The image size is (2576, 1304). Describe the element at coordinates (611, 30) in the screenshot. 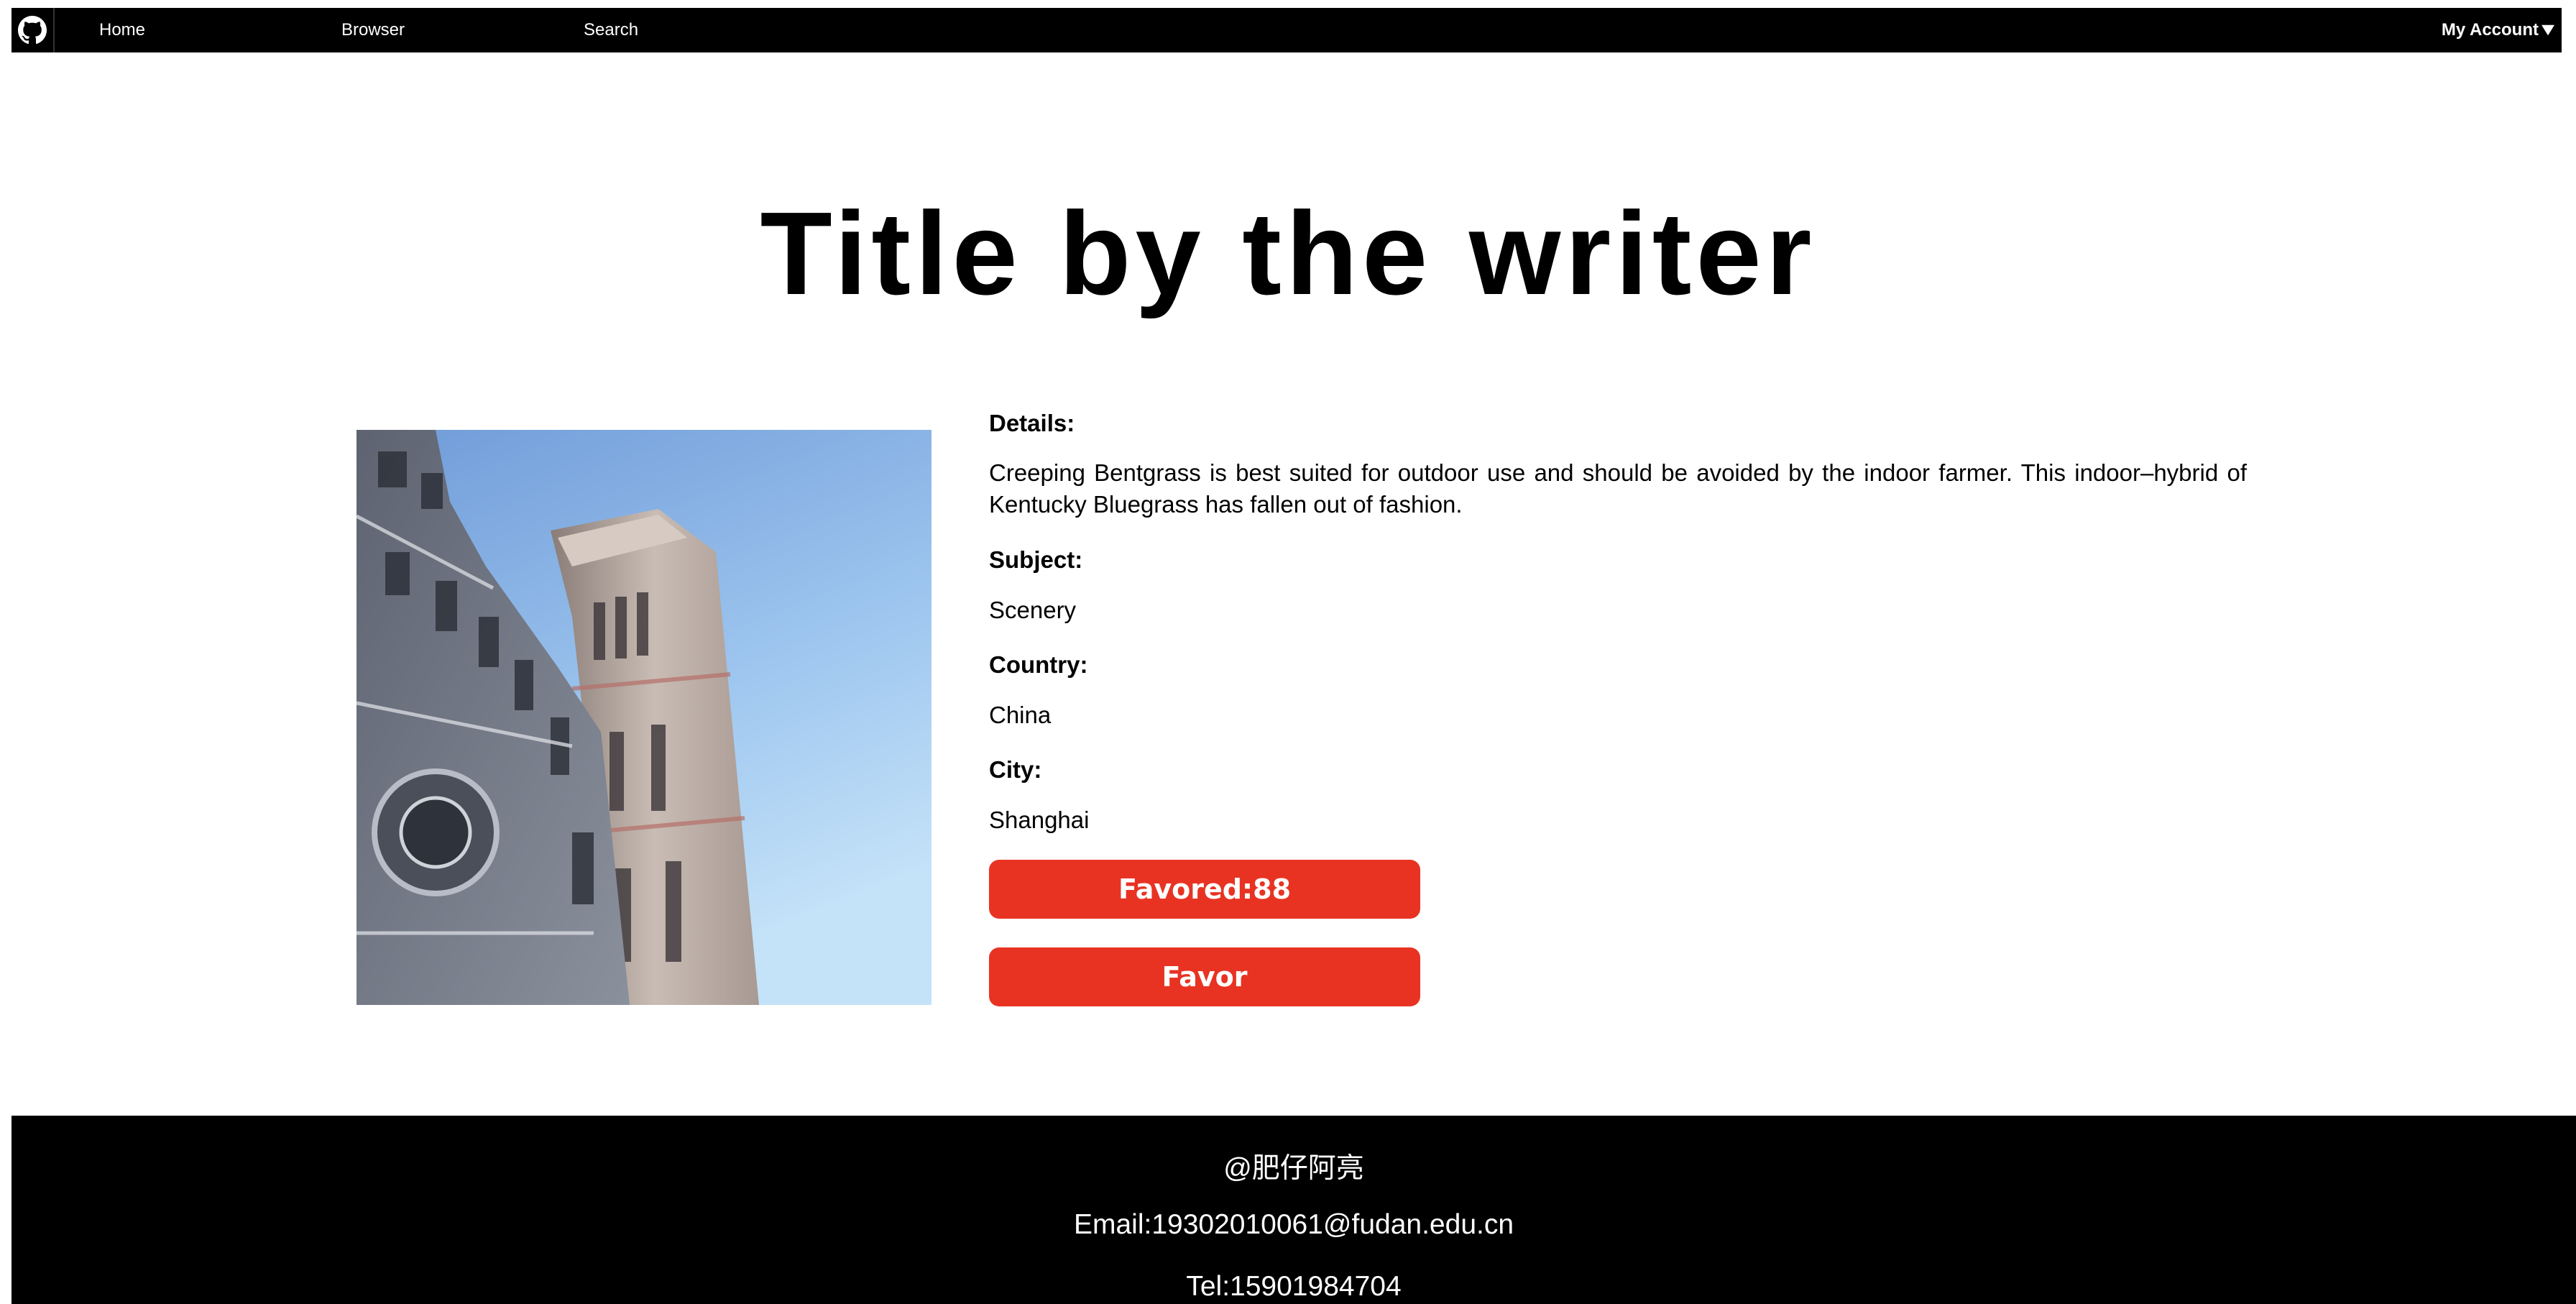

I see `nav-search-link: Search` at that location.